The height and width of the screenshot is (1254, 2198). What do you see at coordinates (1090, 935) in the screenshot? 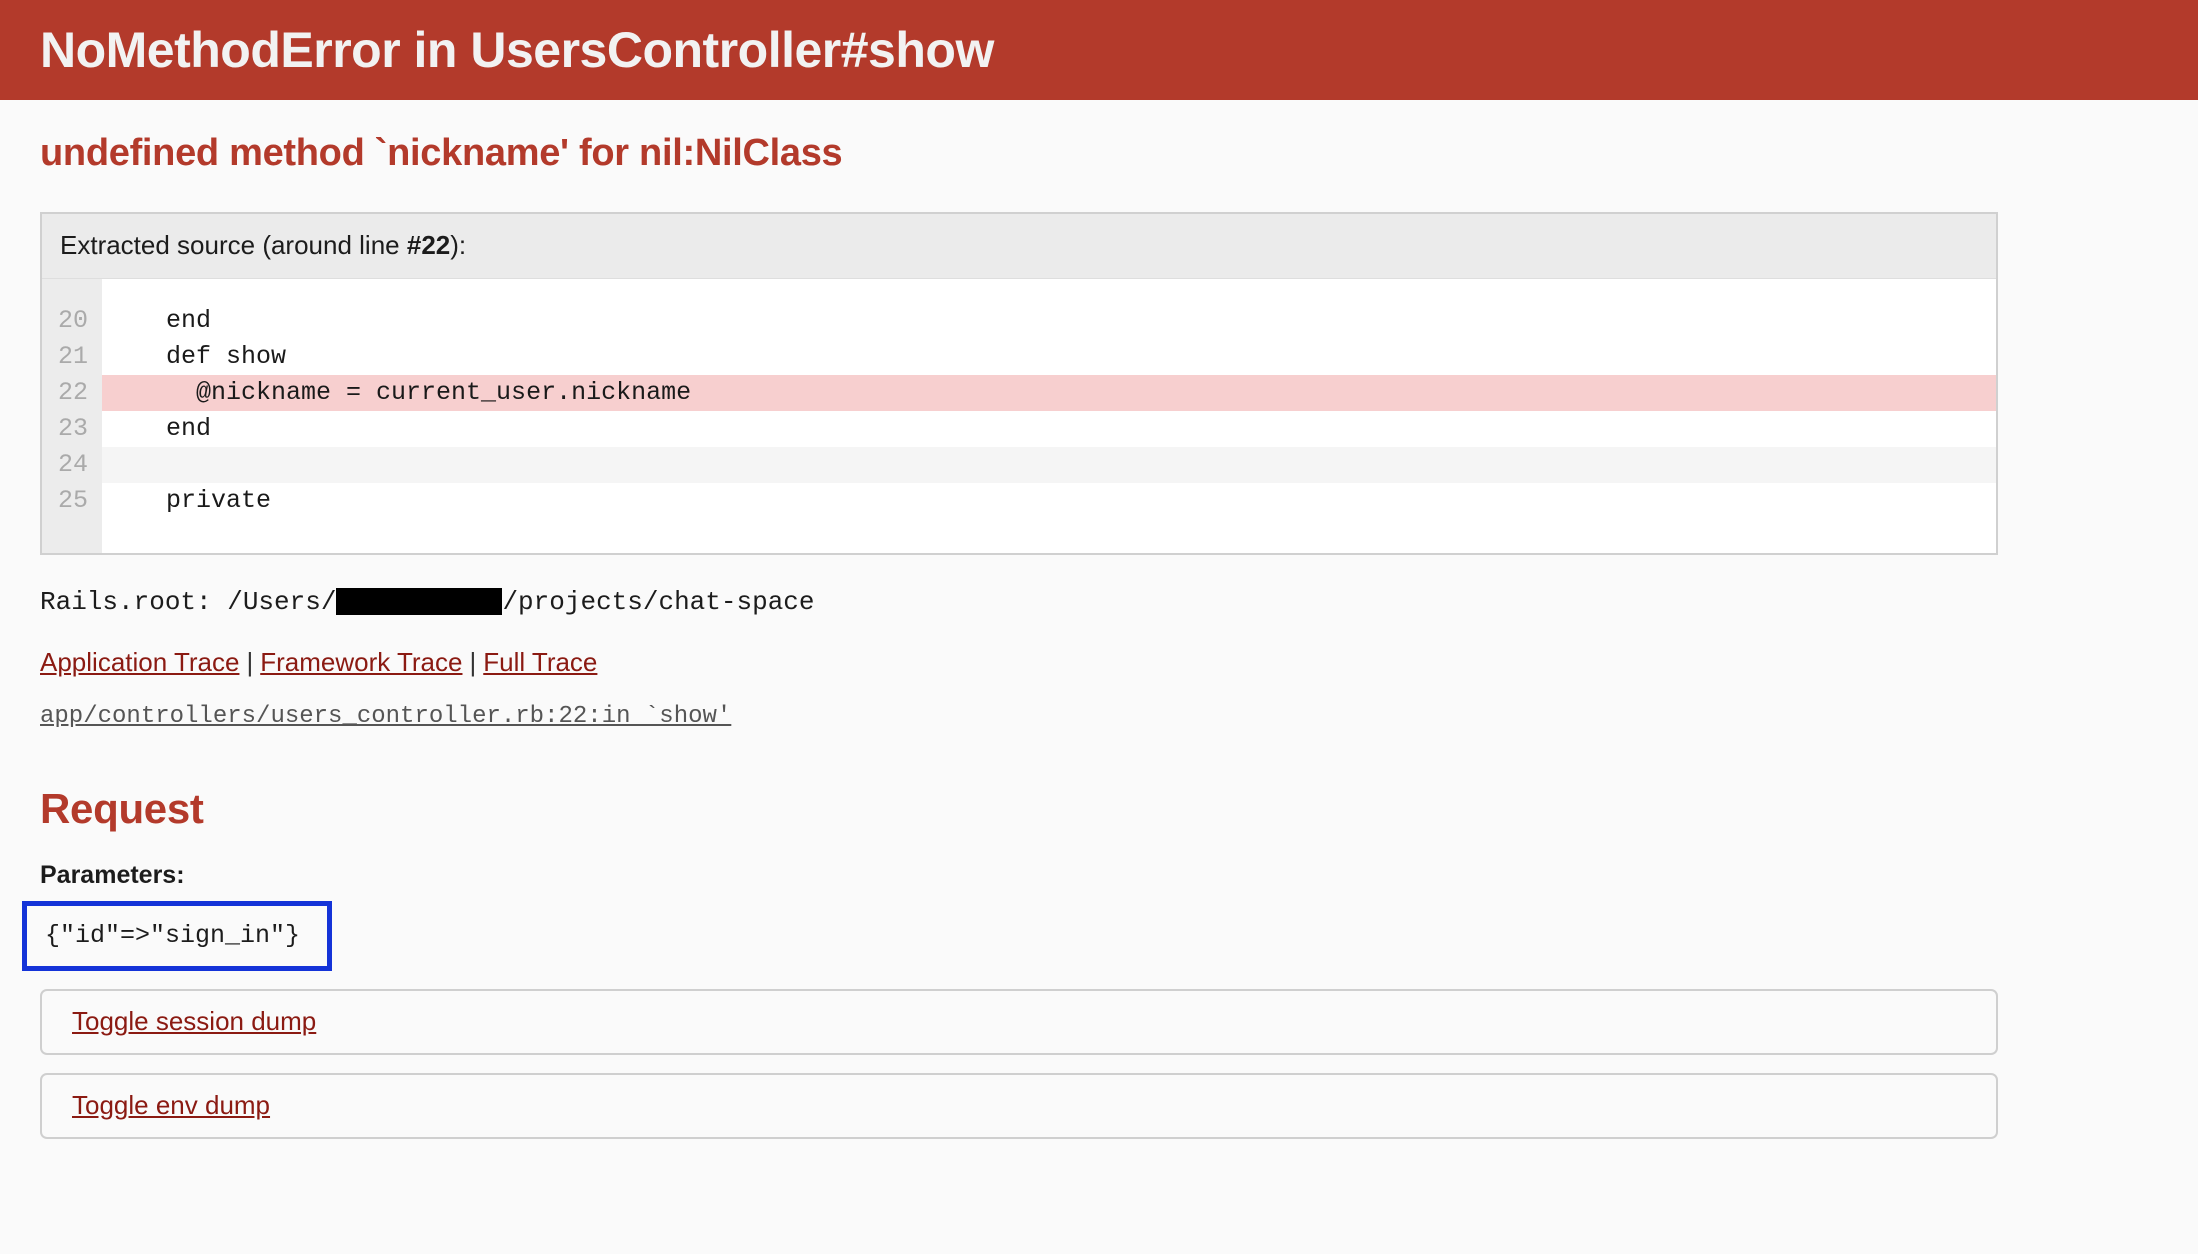
I see `parameters-annotation: {"id"=>"sign_in"}` at bounding box center [1090, 935].